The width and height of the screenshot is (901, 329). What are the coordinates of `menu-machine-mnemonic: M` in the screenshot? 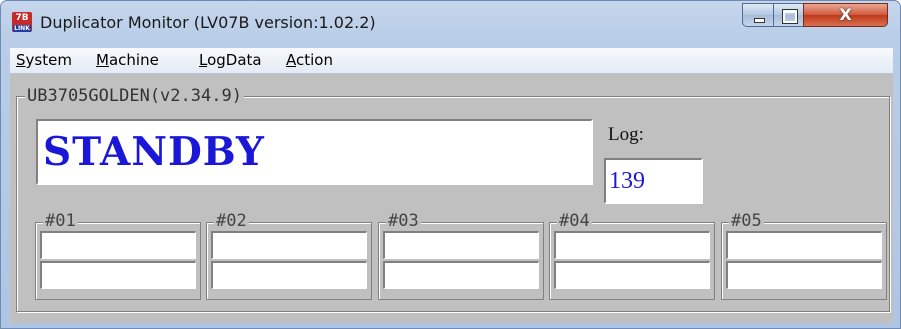 It's located at (102, 60).